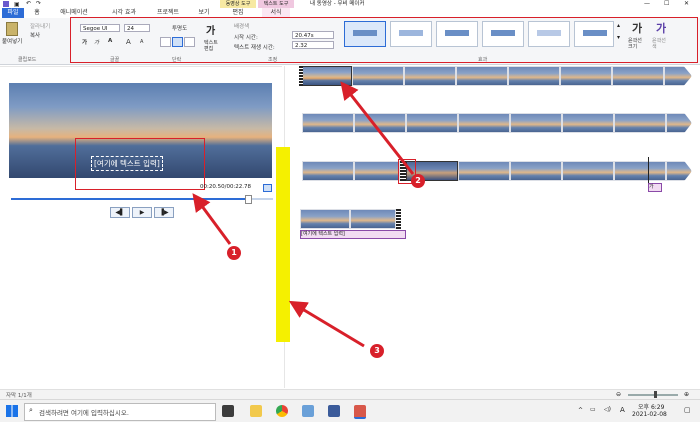  What do you see at coordinates (482, 76) in the screenshot?
I see `clip-row1-d` at bounding box center [482, 76].